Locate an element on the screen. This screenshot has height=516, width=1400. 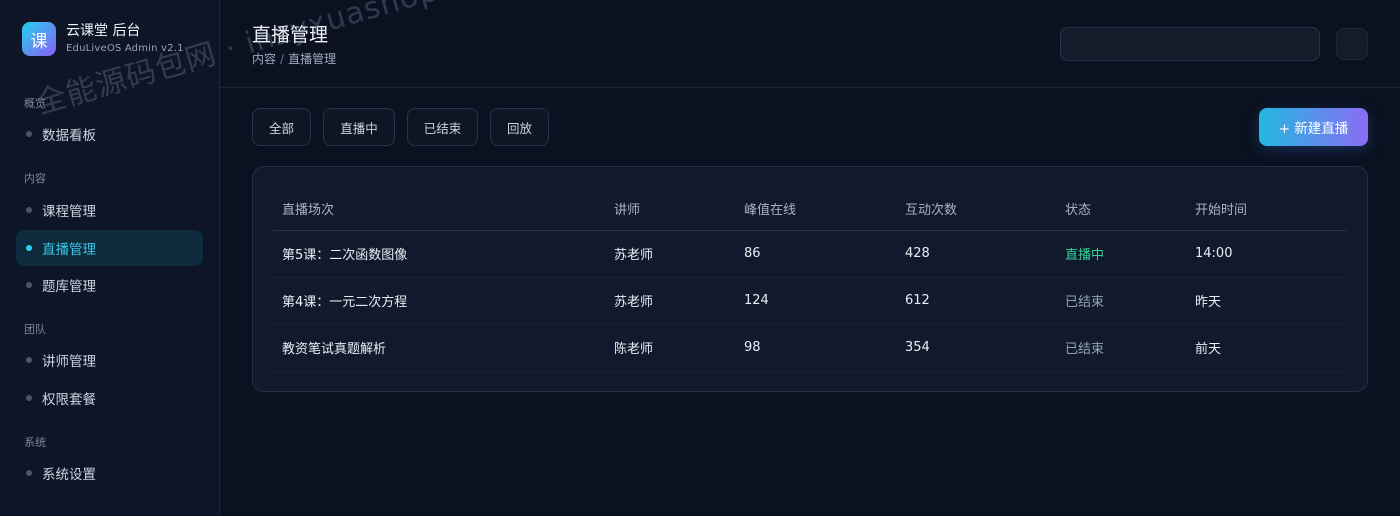
sidebar-item-permissions: 权限套餐 is located at coordinates (109, 398).